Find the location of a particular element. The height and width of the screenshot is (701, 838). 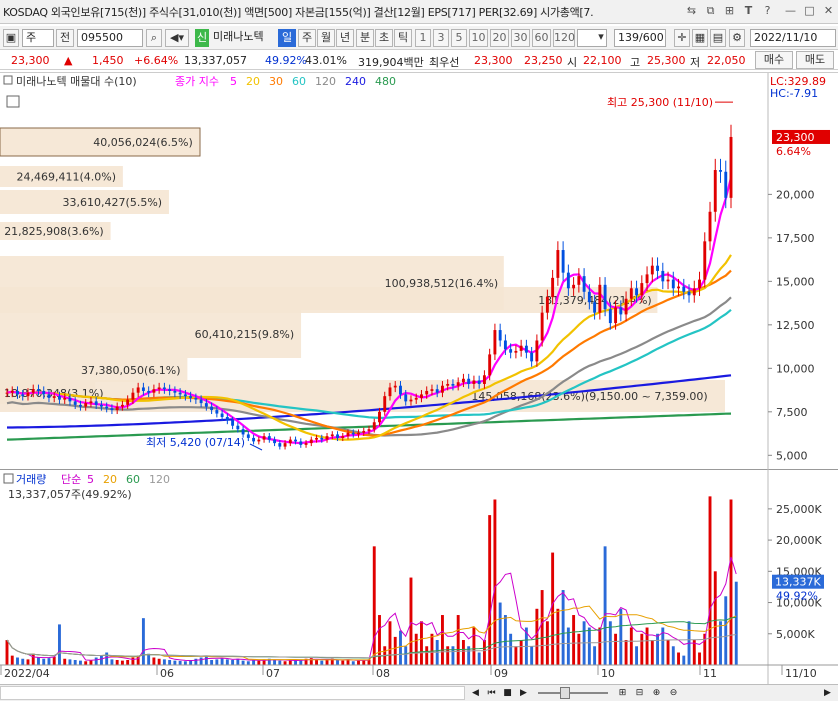

interval-20: 20 is located at coordinates (499, 38).